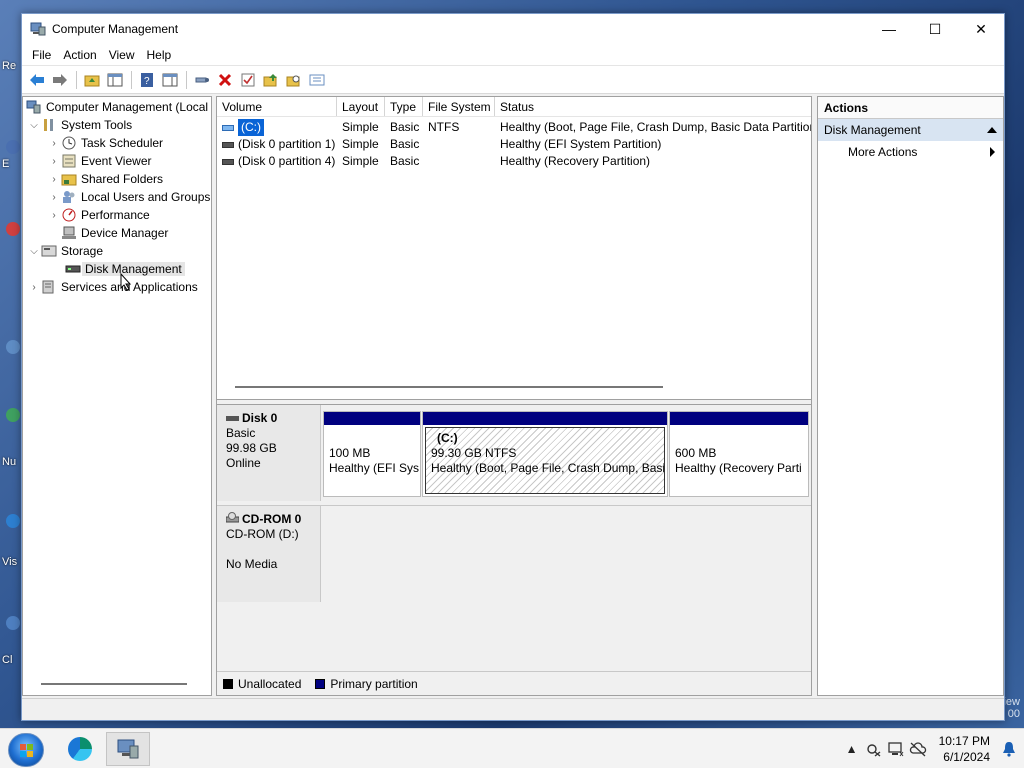 The width and height of the screenshot is (1024, 768). I want to click on tree-item-root: Computer Management (Local, so click(117, 107).